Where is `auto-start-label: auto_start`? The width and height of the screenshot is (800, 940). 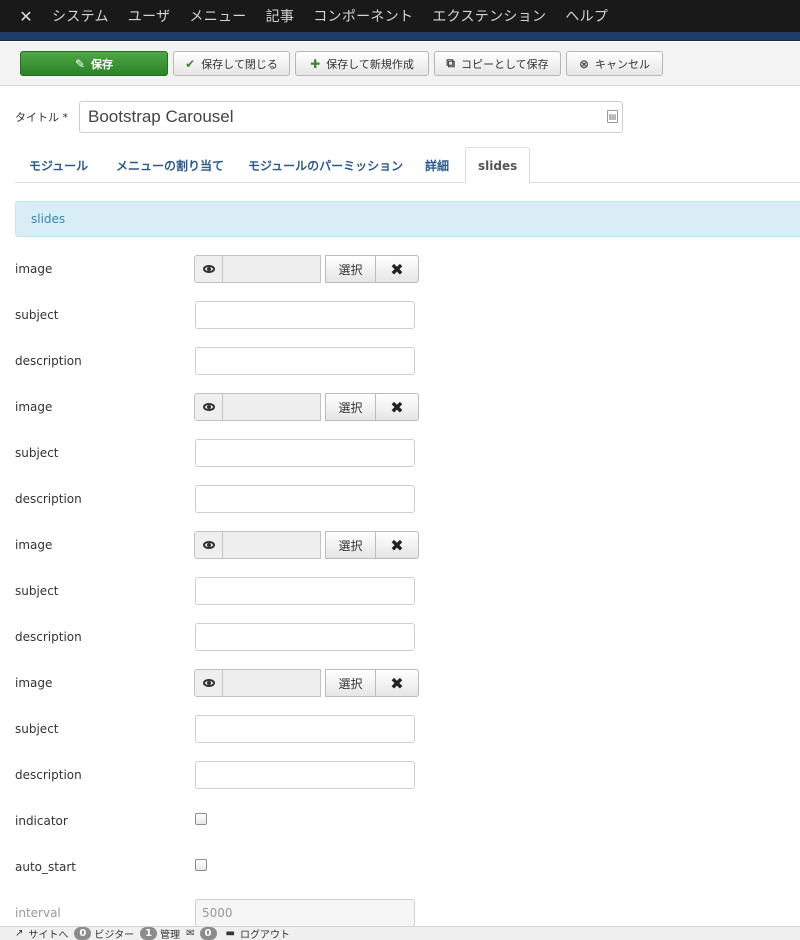
auto-start-label: auto_start is located at coordinates (45, 867).